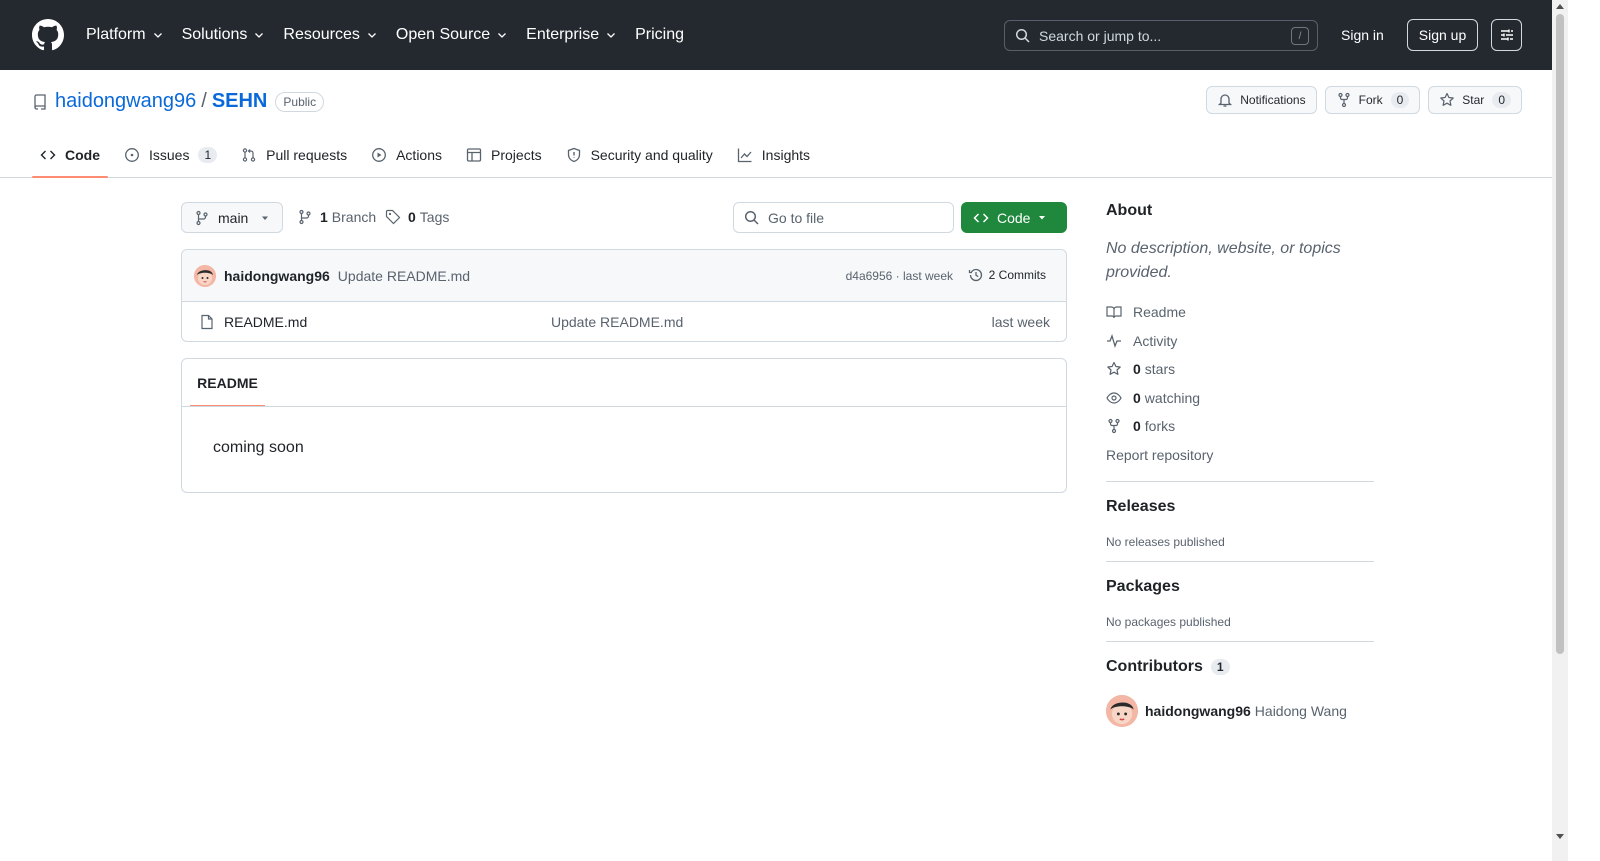  What do you see at coordinates (1172, 397) in the screenshot?
I see `watching-label: watching` at bounding box center [1172, 397].